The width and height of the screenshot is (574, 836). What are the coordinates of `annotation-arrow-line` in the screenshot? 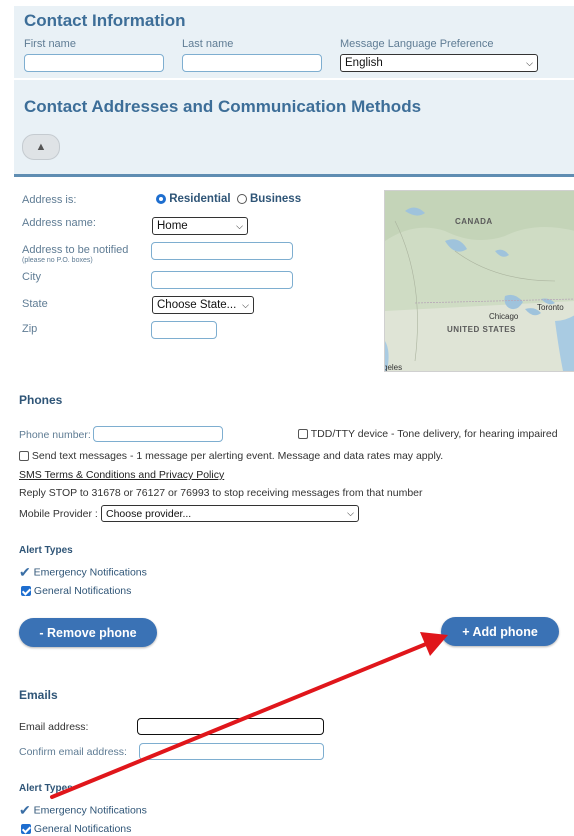 It's located at (239, 720).